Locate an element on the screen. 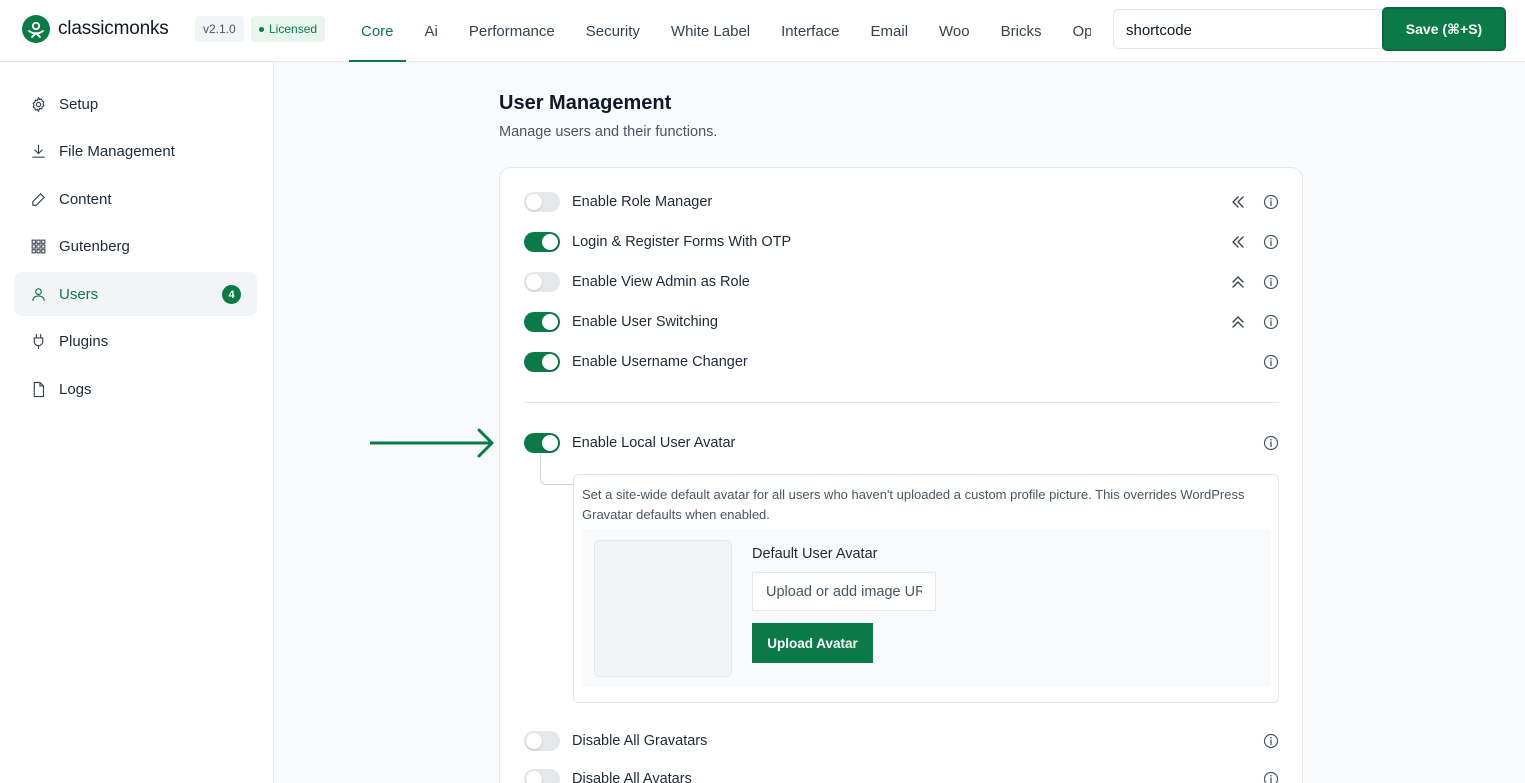  sidebar-item-plugins: Plugins is located at coordinates (135, 341).